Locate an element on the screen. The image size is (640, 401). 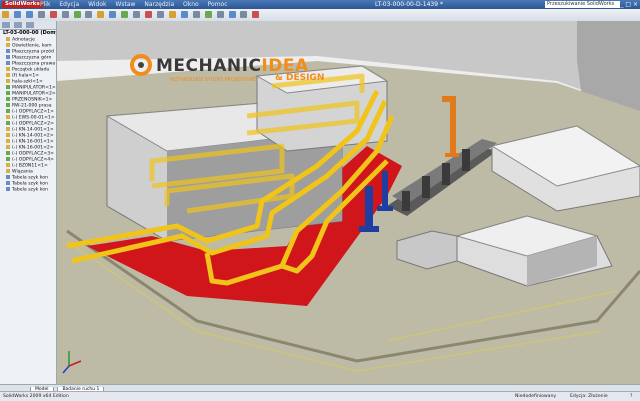
menu-tools: Narzędzia is located at coordinates (159, 4).